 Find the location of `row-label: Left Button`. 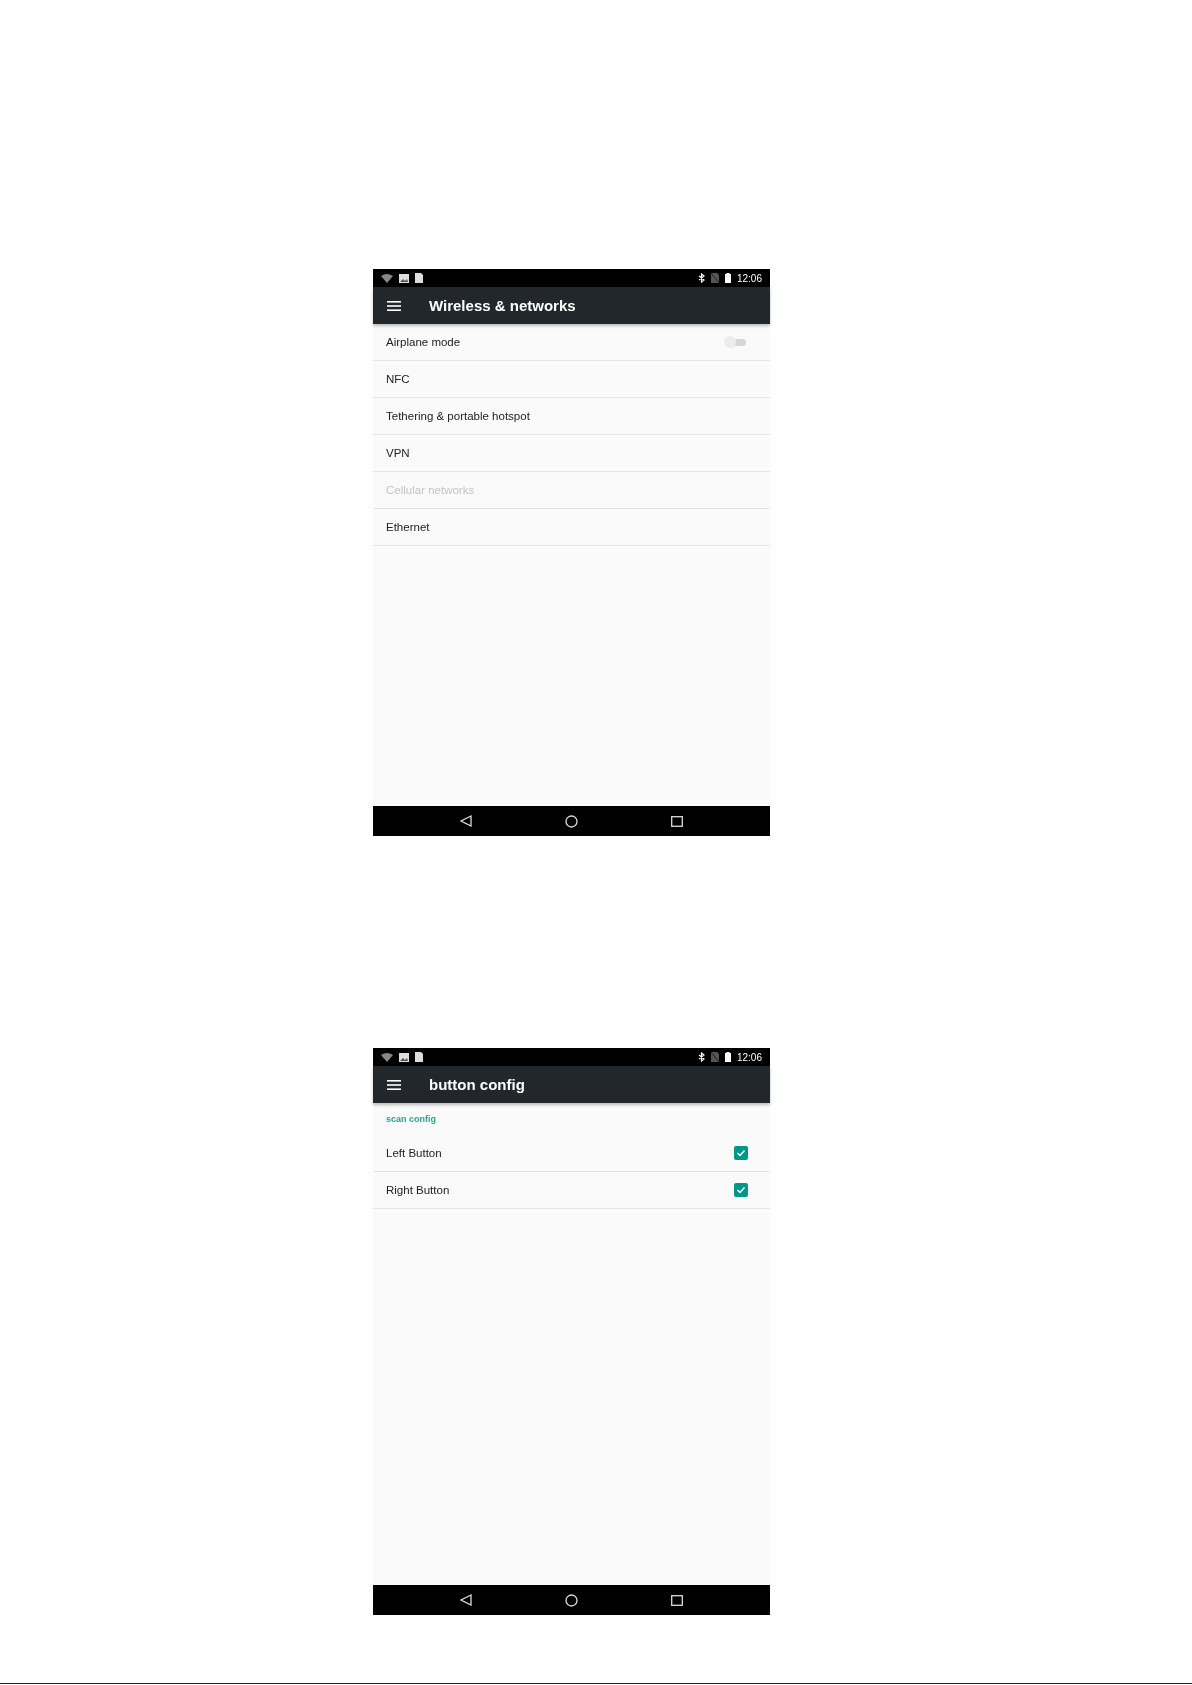

row-label: Left Button is located at coordinates (414, 1153).